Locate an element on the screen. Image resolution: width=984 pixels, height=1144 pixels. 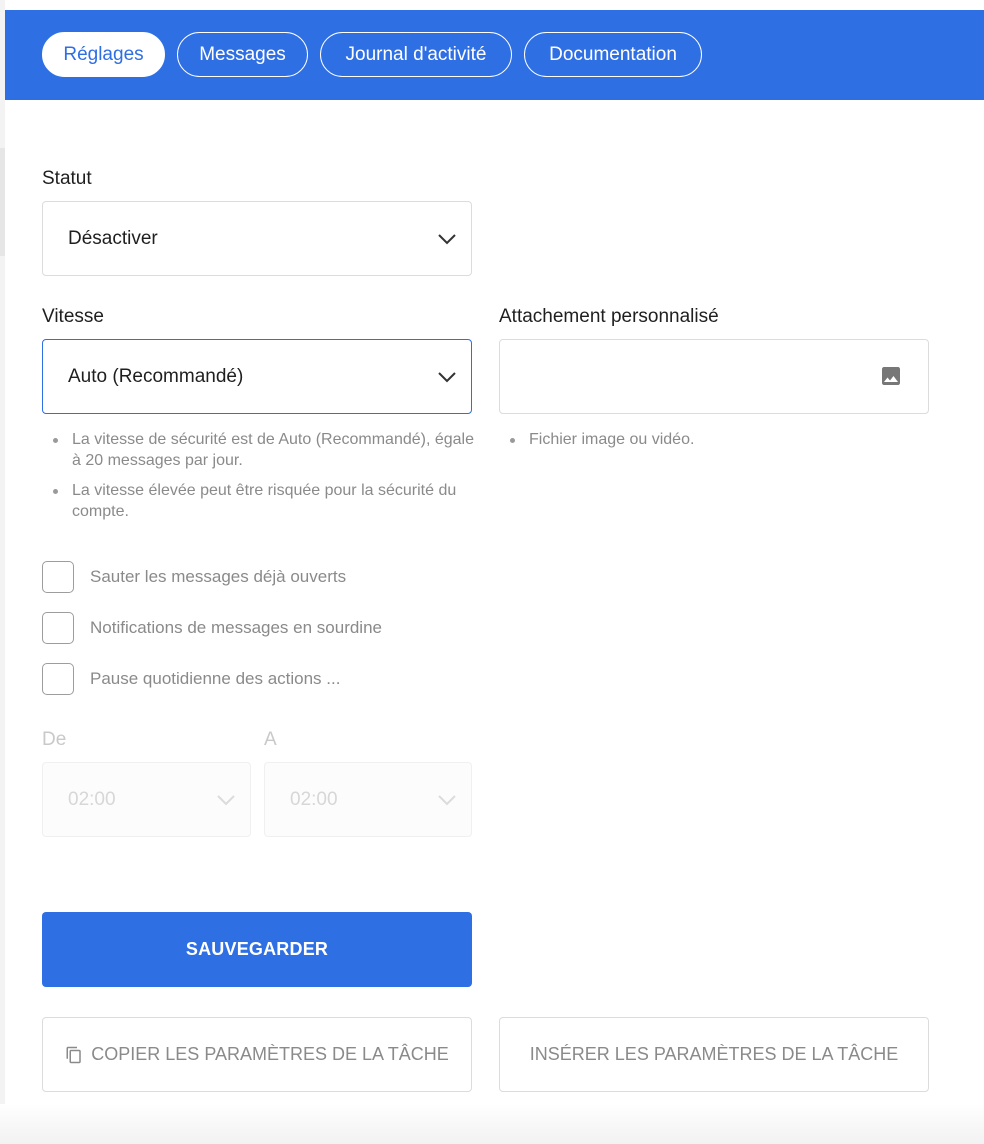
tab-documentation: Documentation is located at coordinates (613, 54).